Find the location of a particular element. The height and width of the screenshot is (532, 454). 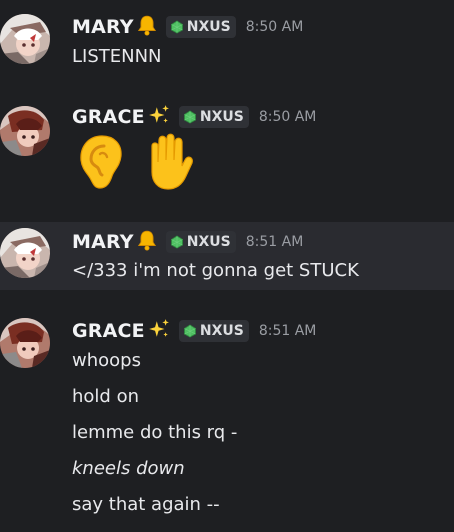

ear-emoji is located at coordinates (102, 162).